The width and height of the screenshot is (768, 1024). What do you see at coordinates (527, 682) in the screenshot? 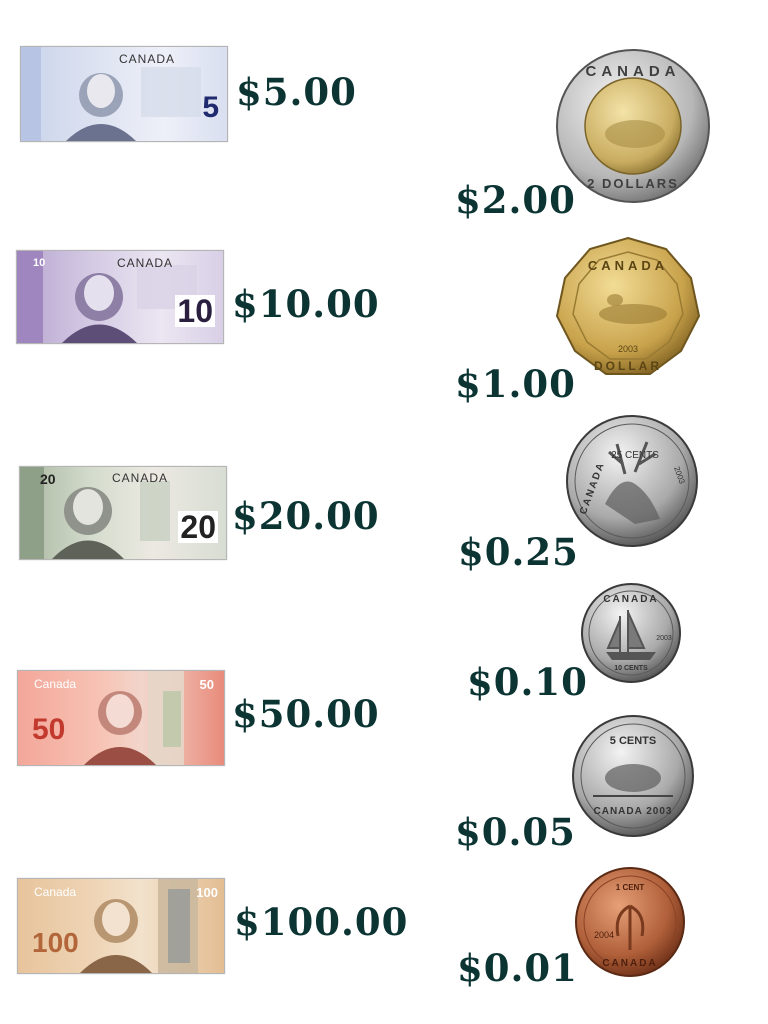
I see `coin-value-label: $0.10` at bounding box center [527, 682].